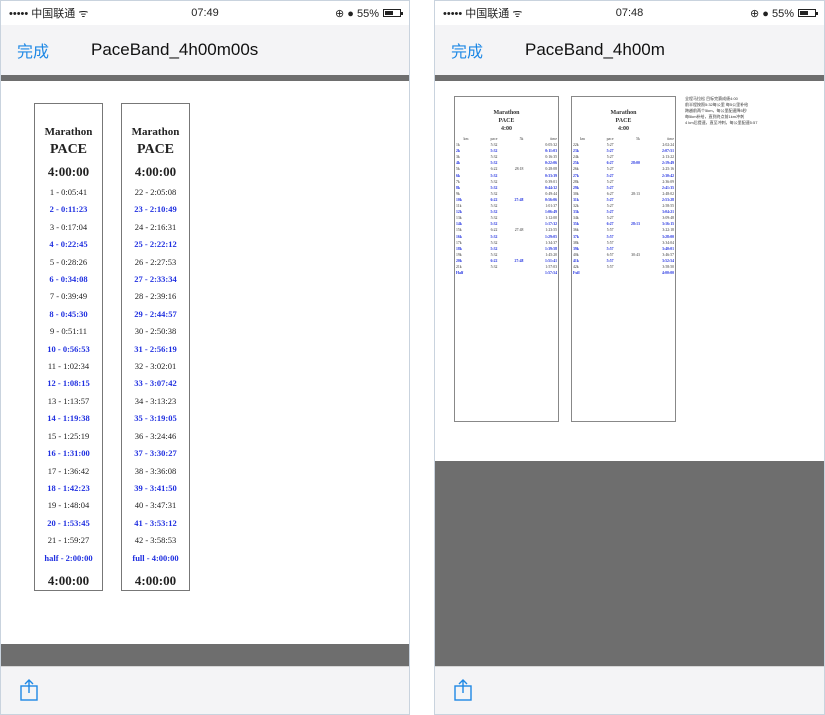  Describe the element at coordinates (68, 261) in the screenshot. I see `split-row: 5 - 0:28:26` at that location.